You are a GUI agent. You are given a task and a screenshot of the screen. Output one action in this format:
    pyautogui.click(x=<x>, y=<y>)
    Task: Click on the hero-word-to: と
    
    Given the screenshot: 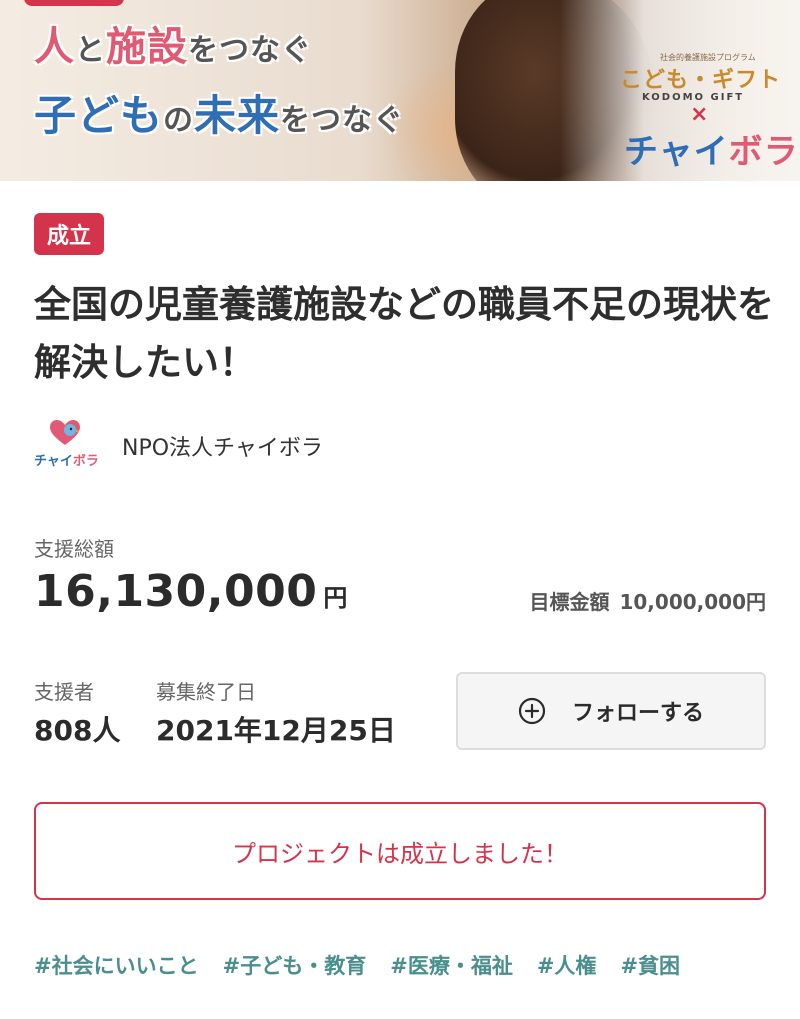 What is the action you would take?
    pyautogui.click(x=90, y=50)
    